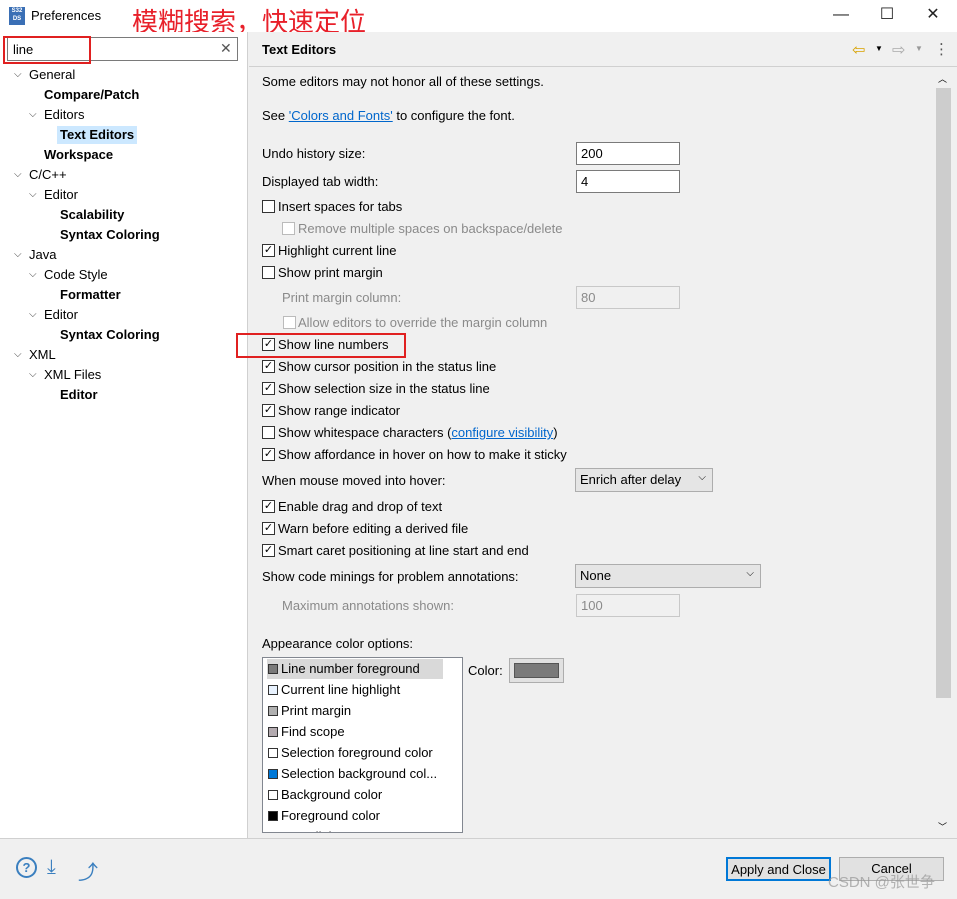 The width and height of the screenshot is (957, 899). Describe the element at coordinates (387, 366) in the screenshot. I see `checkbox-label: Show cursor position in the status line` at that location.